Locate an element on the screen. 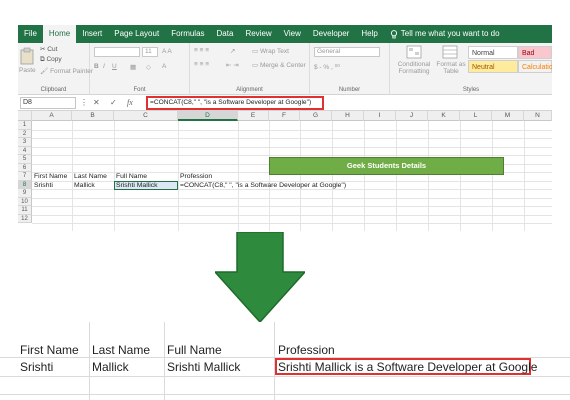 This screenshot has width=570, height=400. number-format-select: General is located at coordinates (347, 52).